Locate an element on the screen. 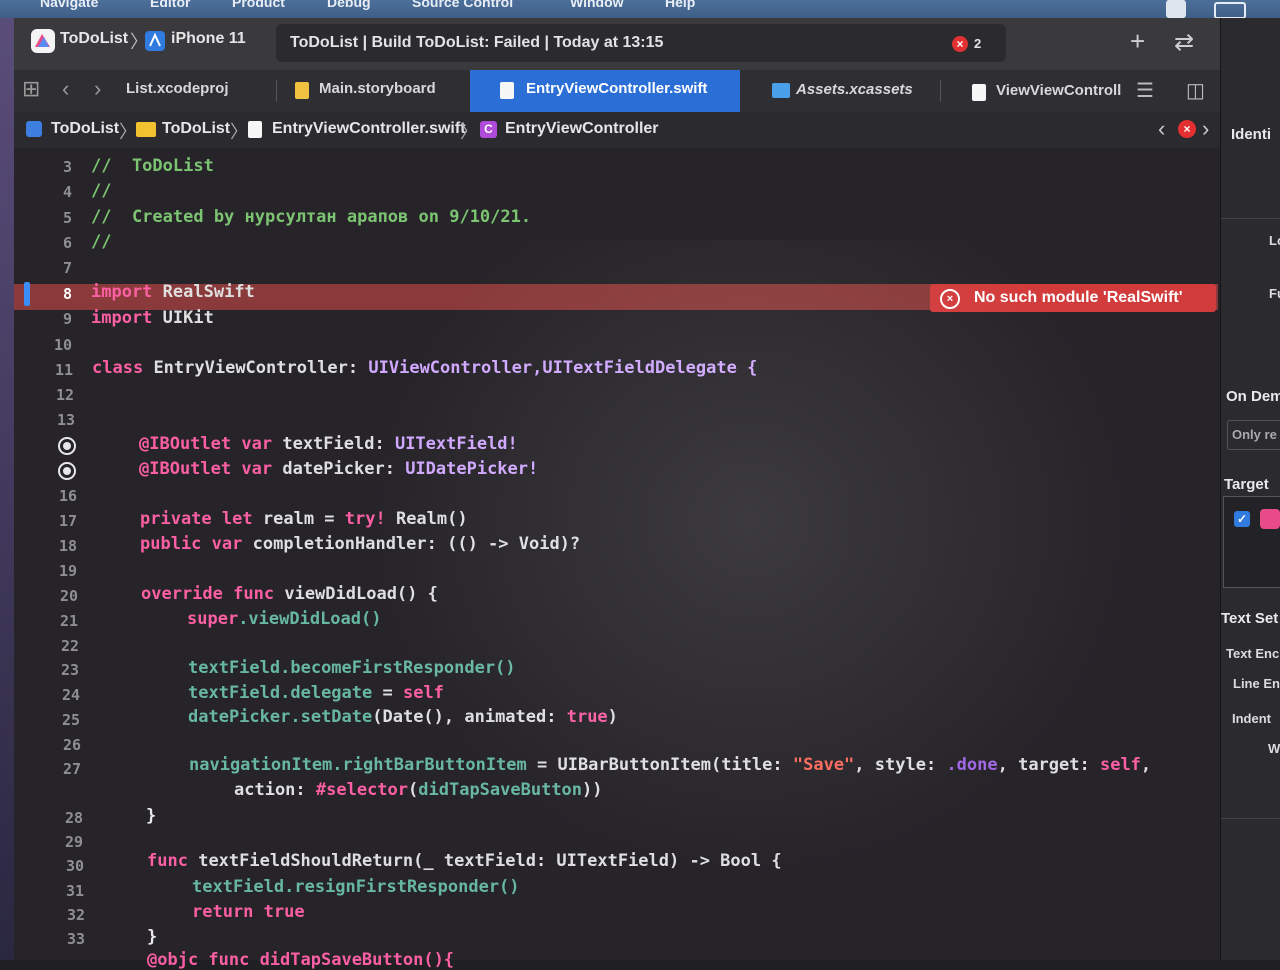 Image resolution: width=1280 pixels, height=970 pixels. breadcrumb-project: ToDoList is located at coordinates (85, 129).